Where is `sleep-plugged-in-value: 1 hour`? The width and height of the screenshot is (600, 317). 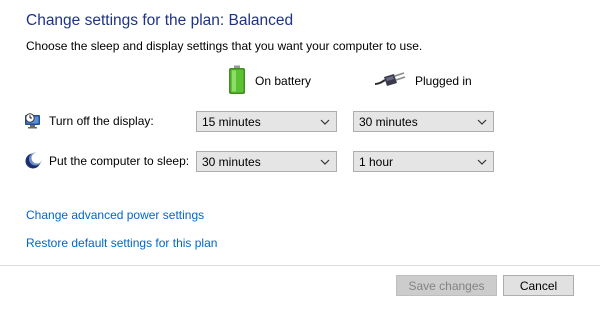 sleep-plugged-in-value: 1 hour is located at coordinates (376, 161).